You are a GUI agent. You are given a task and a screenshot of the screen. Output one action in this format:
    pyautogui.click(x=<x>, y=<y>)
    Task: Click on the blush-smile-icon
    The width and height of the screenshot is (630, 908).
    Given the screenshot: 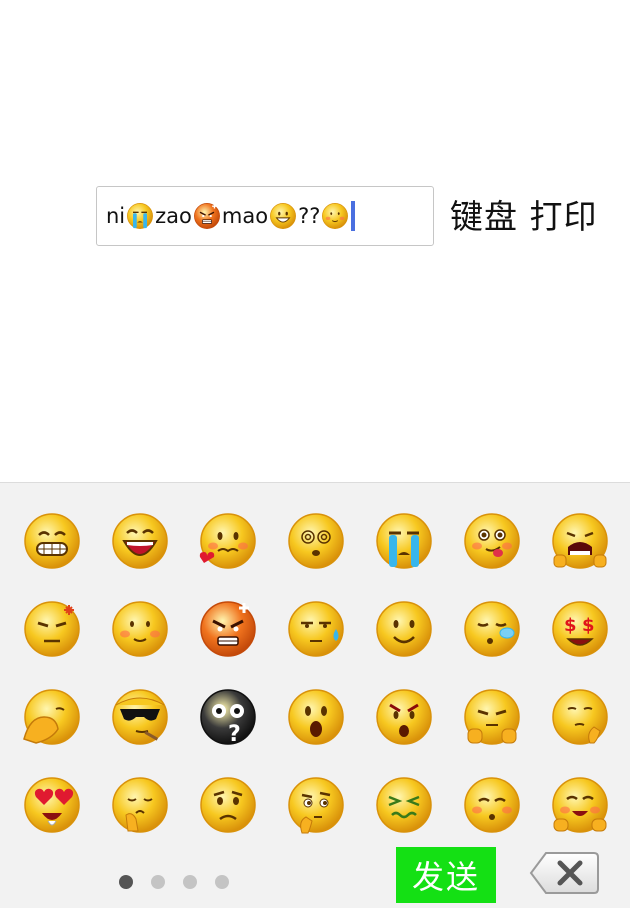 What is the action you would take?
    pyautogui.click(x=140, y=629)
    